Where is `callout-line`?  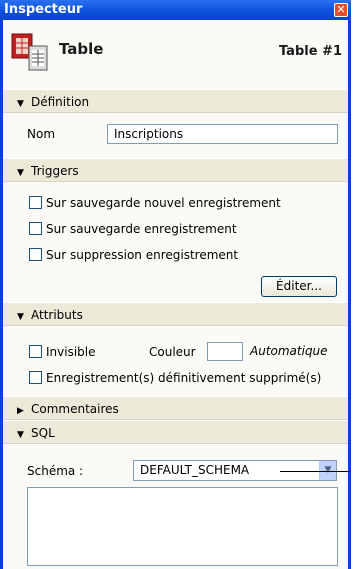 callout-line is located at coordinates (315, 471).